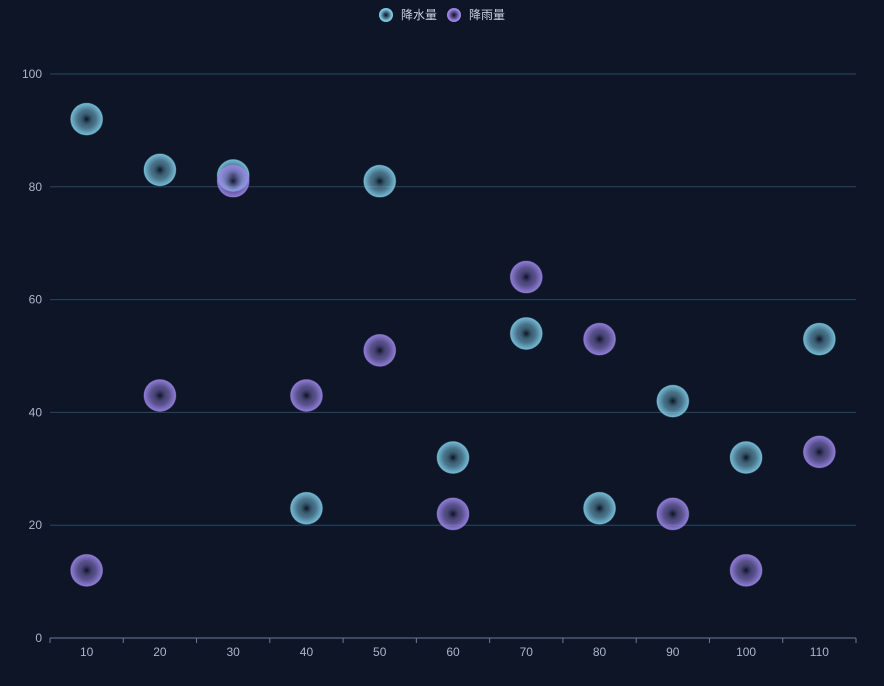 This screenshot has height=686, width=884. What do you see at coordinates (527, 652) in the screenshot?
I see `x-tick-label-70: 70` at bounding box center [527, 652].